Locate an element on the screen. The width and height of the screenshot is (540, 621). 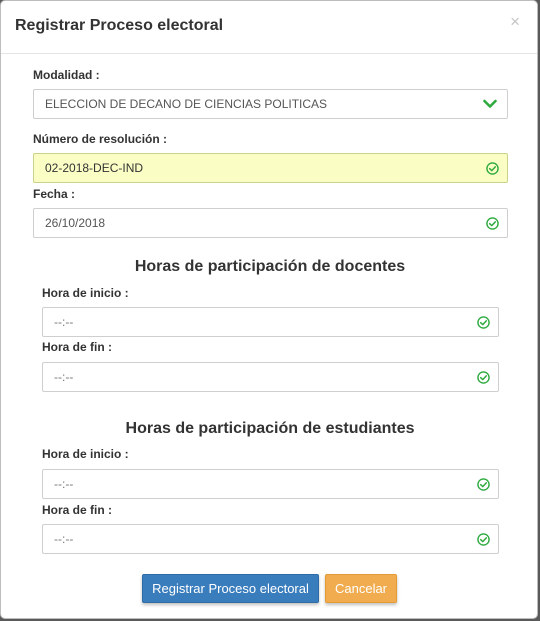
estudiantes-inicio-value: --:-- is located at coordinates (64, 484).